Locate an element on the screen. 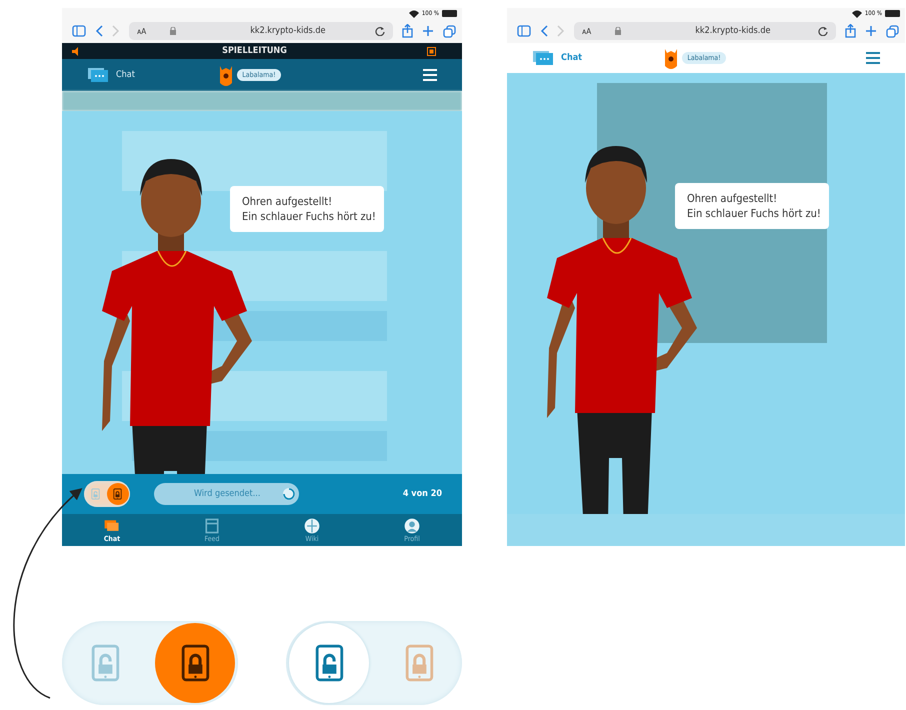 The height and width of the screenshot is (710, 906). unlocked-option is located at coordinates (329, 663).